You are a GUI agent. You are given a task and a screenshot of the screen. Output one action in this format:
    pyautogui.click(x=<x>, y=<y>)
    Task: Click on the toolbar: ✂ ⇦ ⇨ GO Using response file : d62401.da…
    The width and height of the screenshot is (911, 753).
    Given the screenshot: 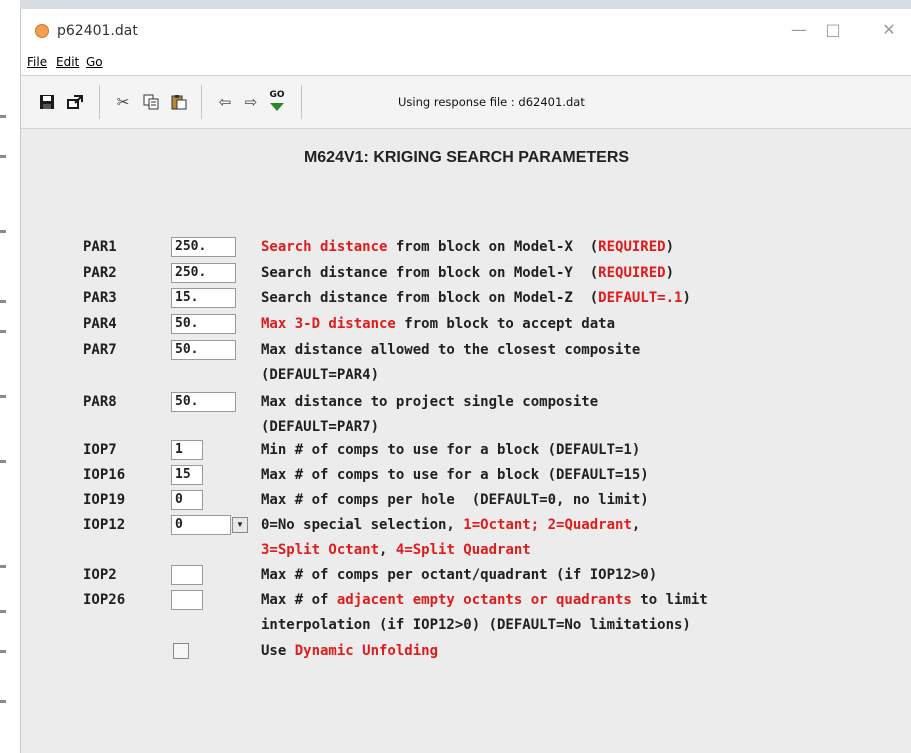 What is the action you would take?
    pyautogui.click(x=466, y=102)
    